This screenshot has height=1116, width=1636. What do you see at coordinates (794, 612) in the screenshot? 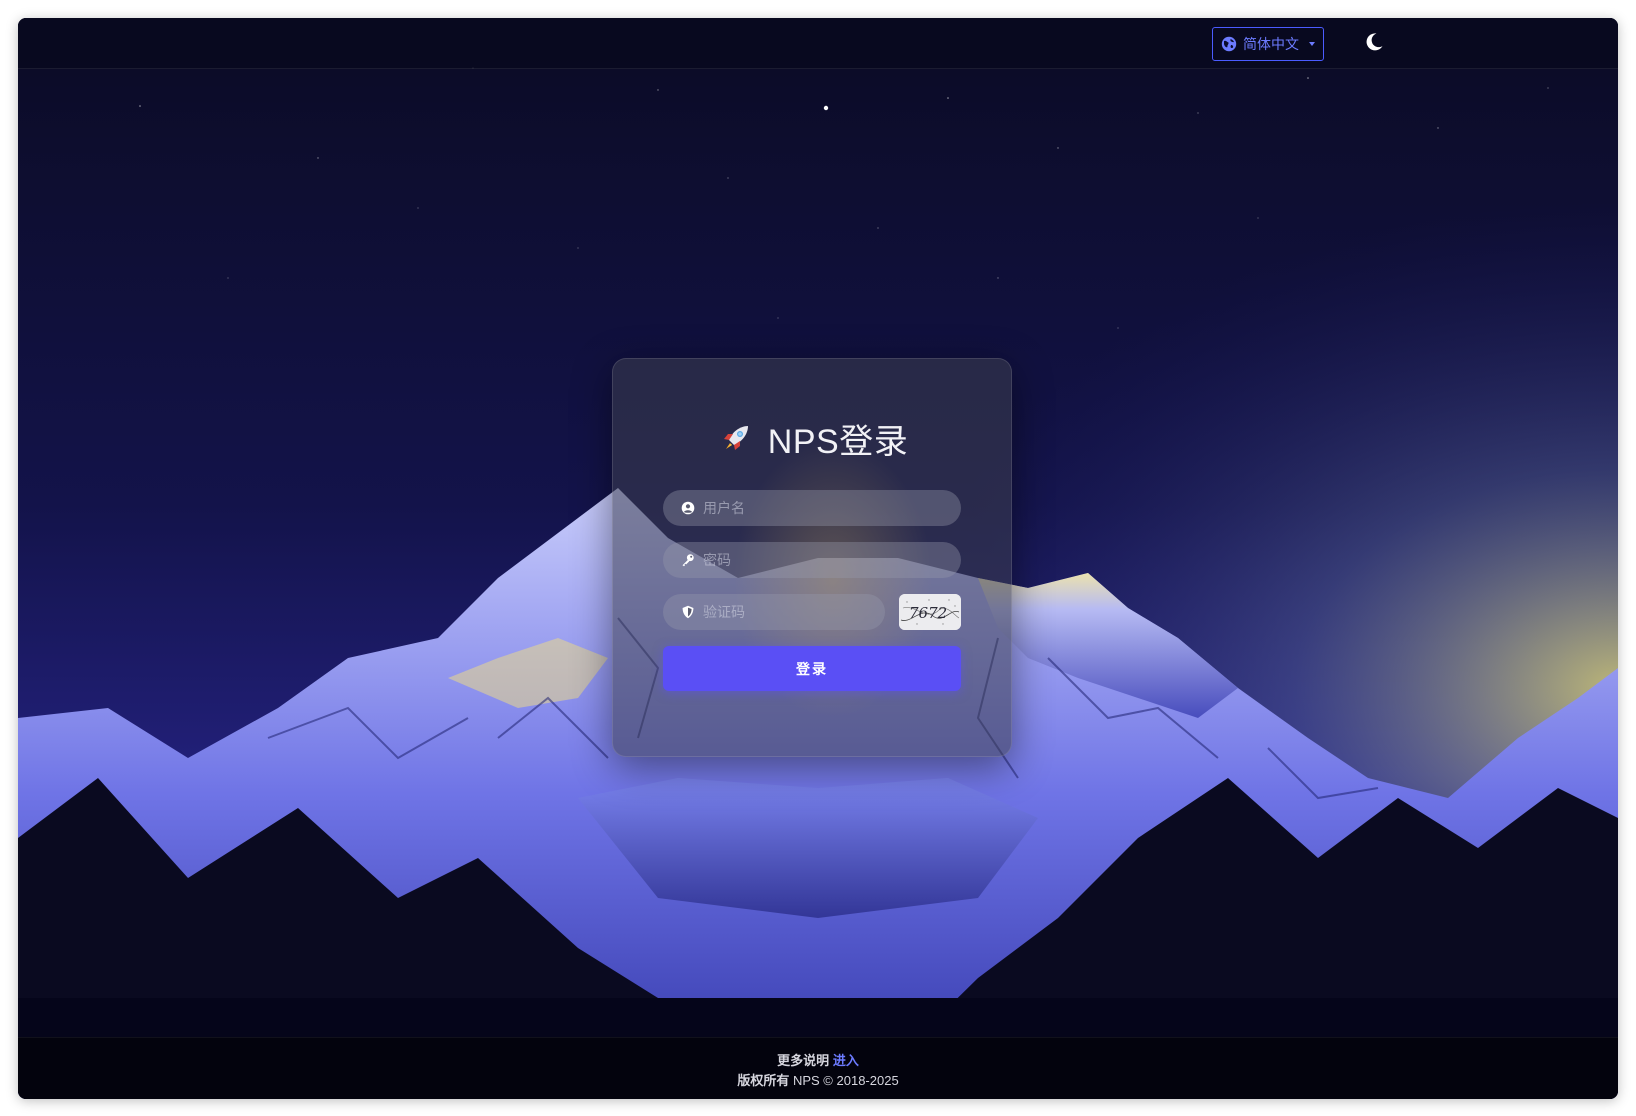
I see `captcha-input` at bounding box center [794, 612].